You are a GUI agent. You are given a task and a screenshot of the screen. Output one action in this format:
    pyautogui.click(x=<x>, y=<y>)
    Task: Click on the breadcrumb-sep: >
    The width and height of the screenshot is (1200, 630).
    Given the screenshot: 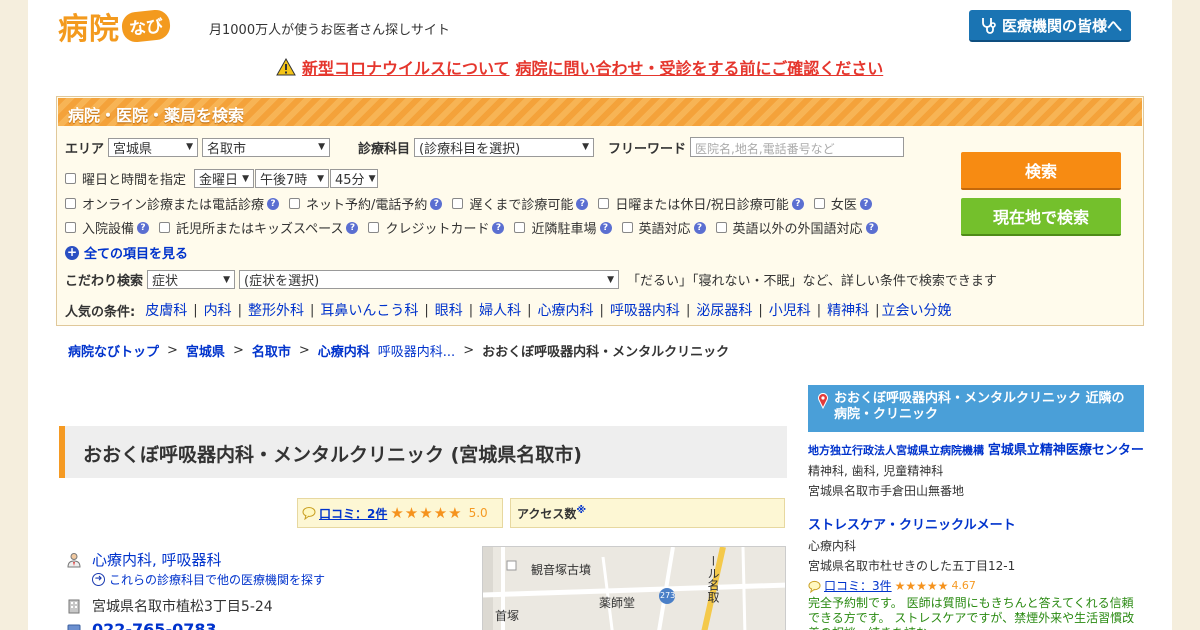 What is the action you would take?
    pyautogui.click(x=469, y=350)
    